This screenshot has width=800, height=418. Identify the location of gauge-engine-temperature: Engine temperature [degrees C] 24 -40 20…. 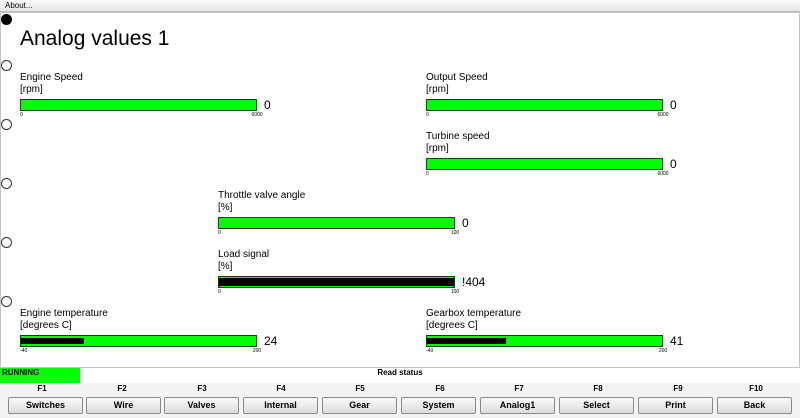
(155, 331).